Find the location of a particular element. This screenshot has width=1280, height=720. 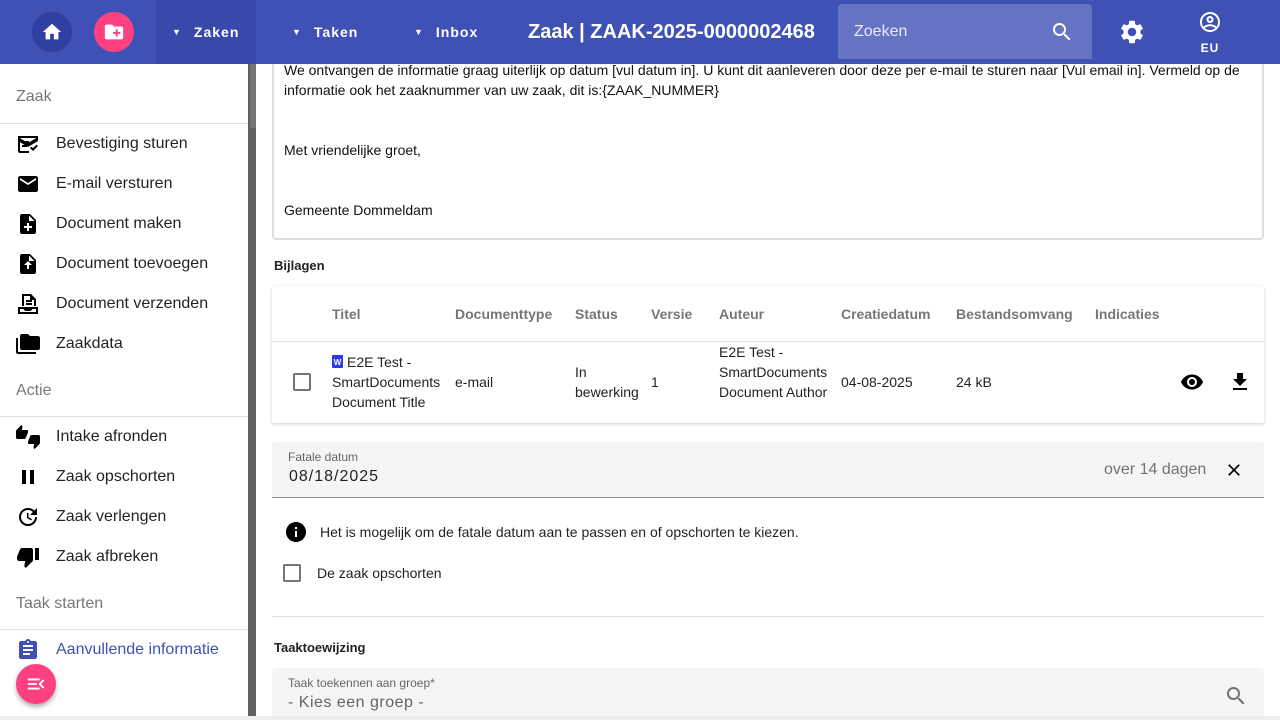

sidebar-item-zaak-verlengen: Zaak verlengen is located at coordinates (124, 517).